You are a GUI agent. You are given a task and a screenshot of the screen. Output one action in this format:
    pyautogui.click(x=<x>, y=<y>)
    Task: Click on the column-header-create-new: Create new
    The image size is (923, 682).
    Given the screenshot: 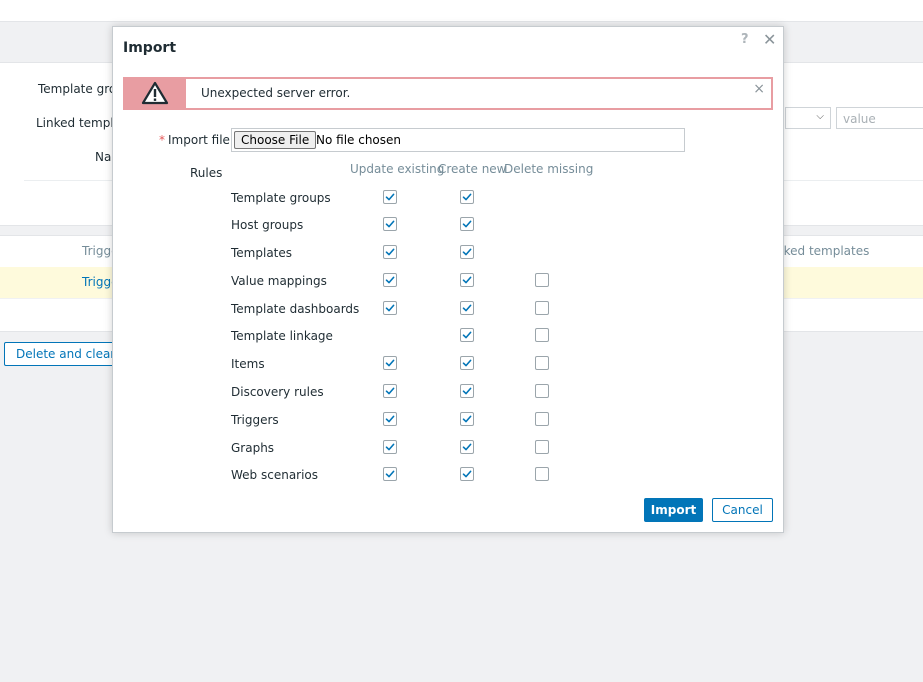 What is the action you would take?
    pyautogui.click(x=472, y=169)
    